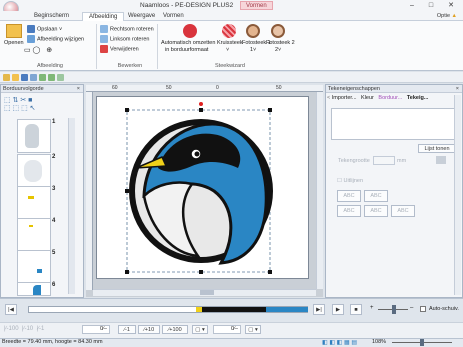  What do you see at coordinates (175, 329) in the screenshot?
I see `step-plus-100-button: ∕+100` at bounding box center [175, 329].